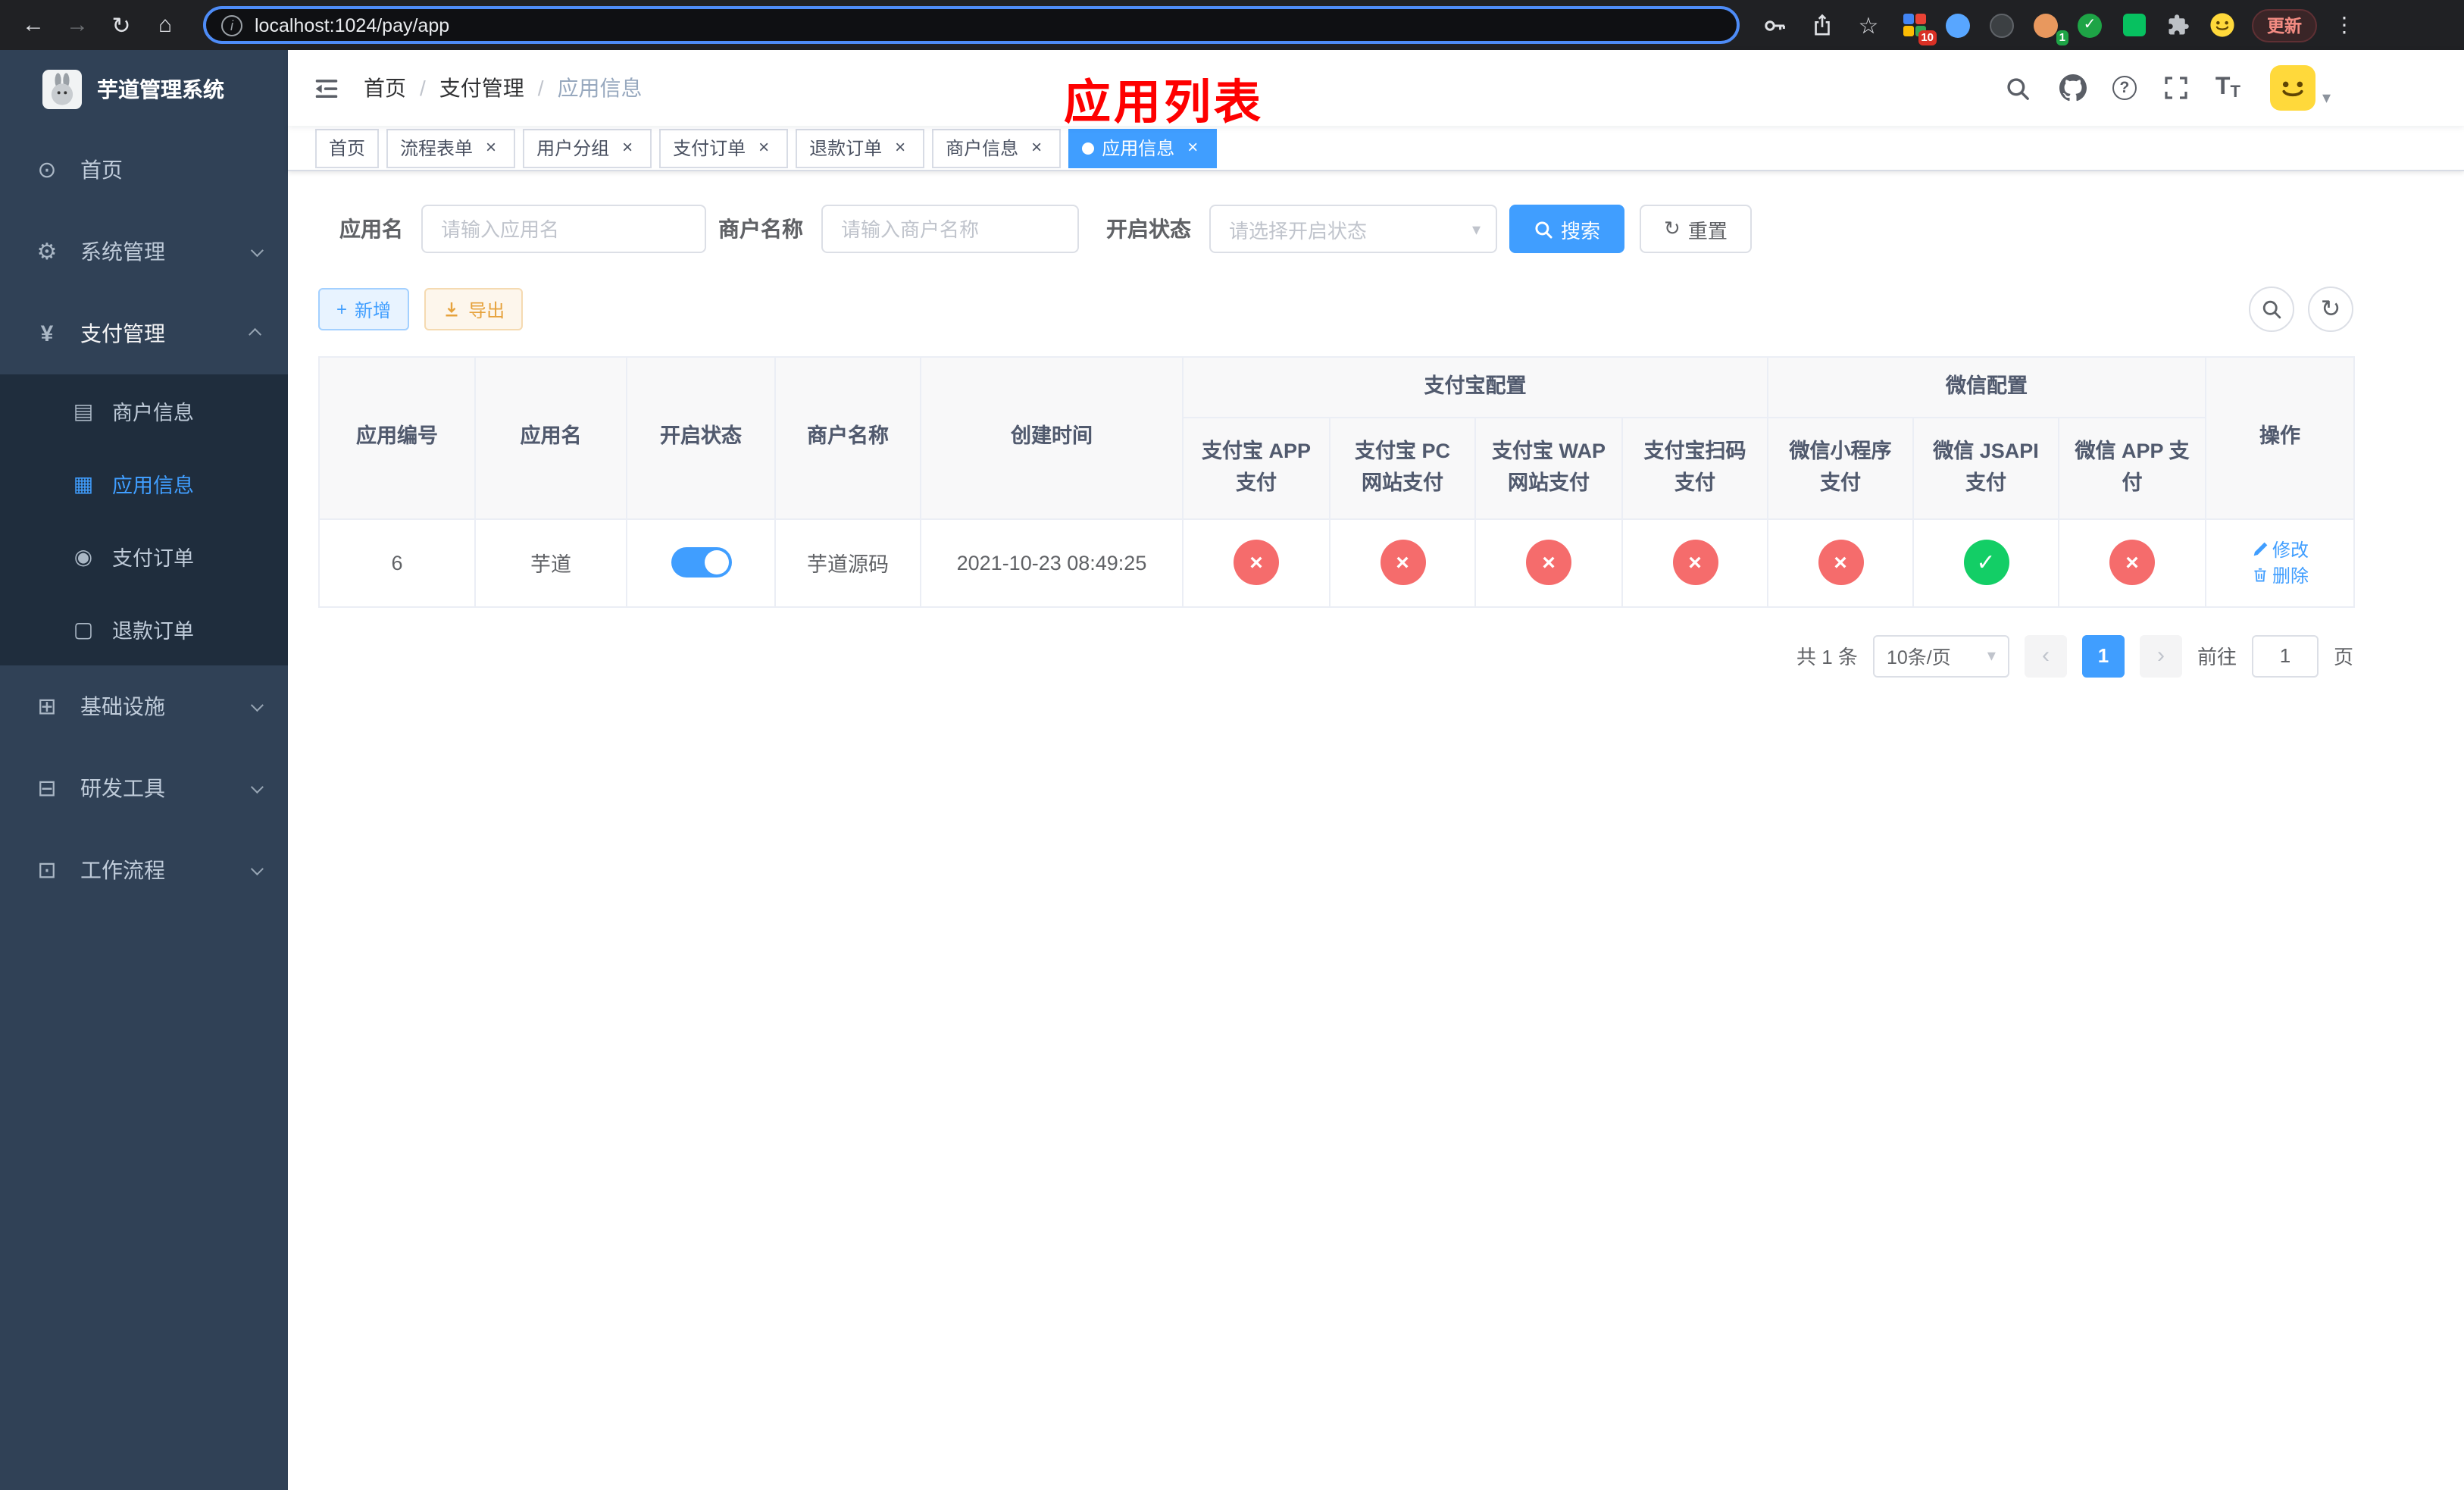 This screenshot has height=1490, width=2464. I want to click on extension-blue-icon, so click(1958, 25).